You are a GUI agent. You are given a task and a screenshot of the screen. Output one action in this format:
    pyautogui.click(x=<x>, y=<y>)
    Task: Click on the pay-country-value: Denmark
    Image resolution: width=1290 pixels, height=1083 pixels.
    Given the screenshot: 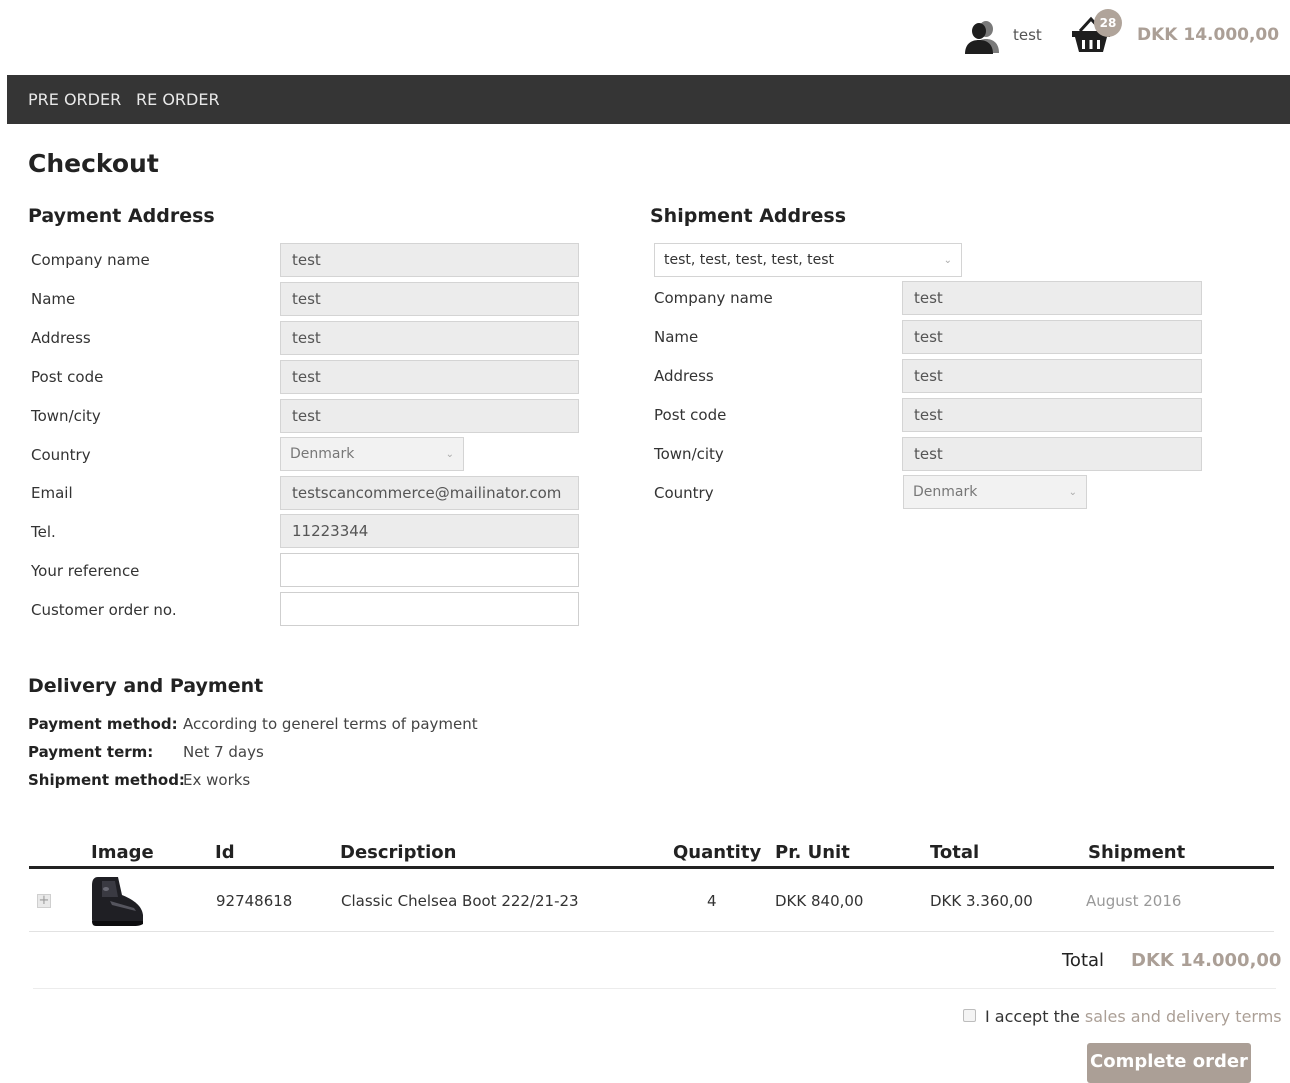 What is the action you would take?
    pyautogui.click(x=322, y=454)
    